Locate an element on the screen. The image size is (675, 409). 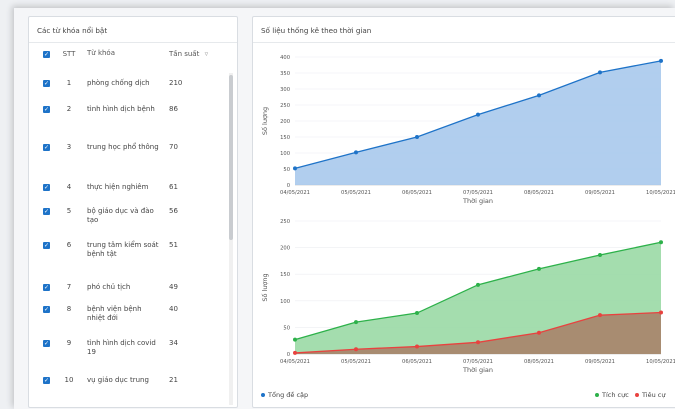
row-frequency: 21 is located at coordinates (173, 380).